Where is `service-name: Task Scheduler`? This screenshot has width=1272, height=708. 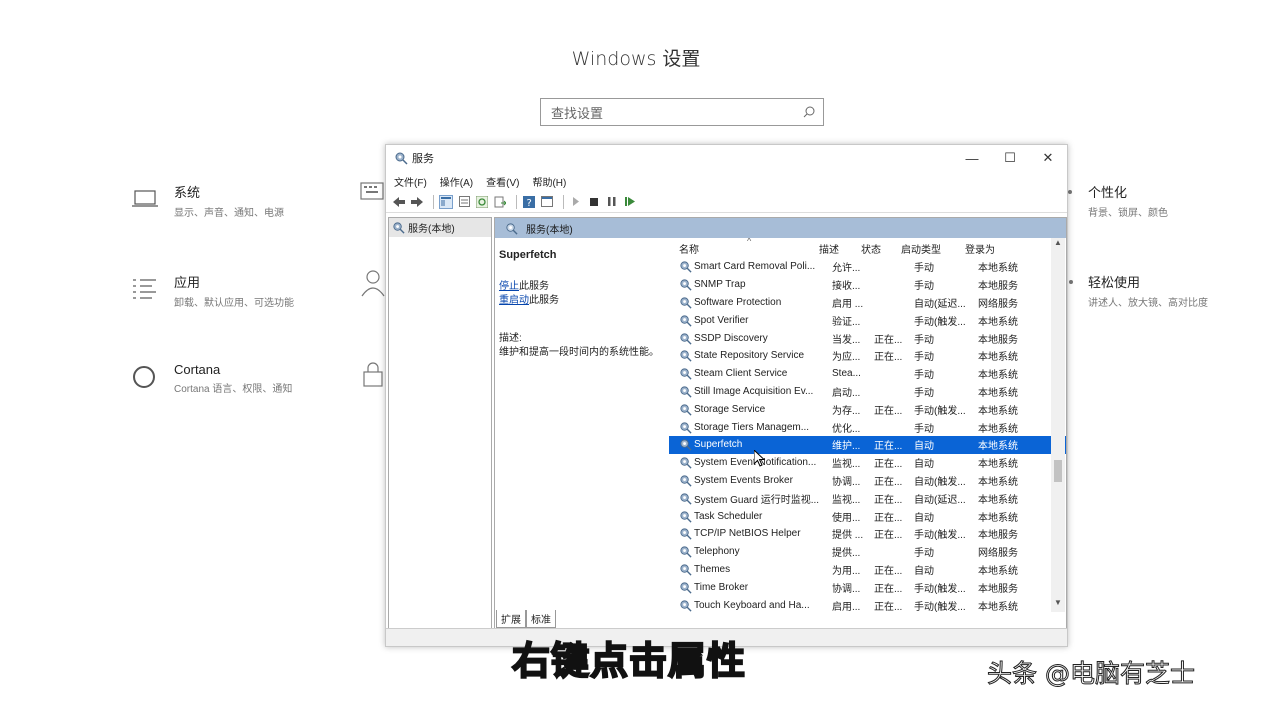
service-name: Task Scheduler is located at coordinates (728, 516).